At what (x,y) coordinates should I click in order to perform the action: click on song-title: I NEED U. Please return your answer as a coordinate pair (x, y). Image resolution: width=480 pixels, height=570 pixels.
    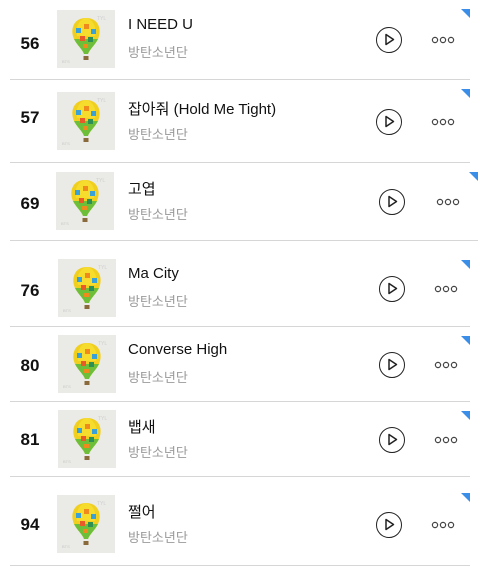
    Looking at the image, I should click on (161, 24).